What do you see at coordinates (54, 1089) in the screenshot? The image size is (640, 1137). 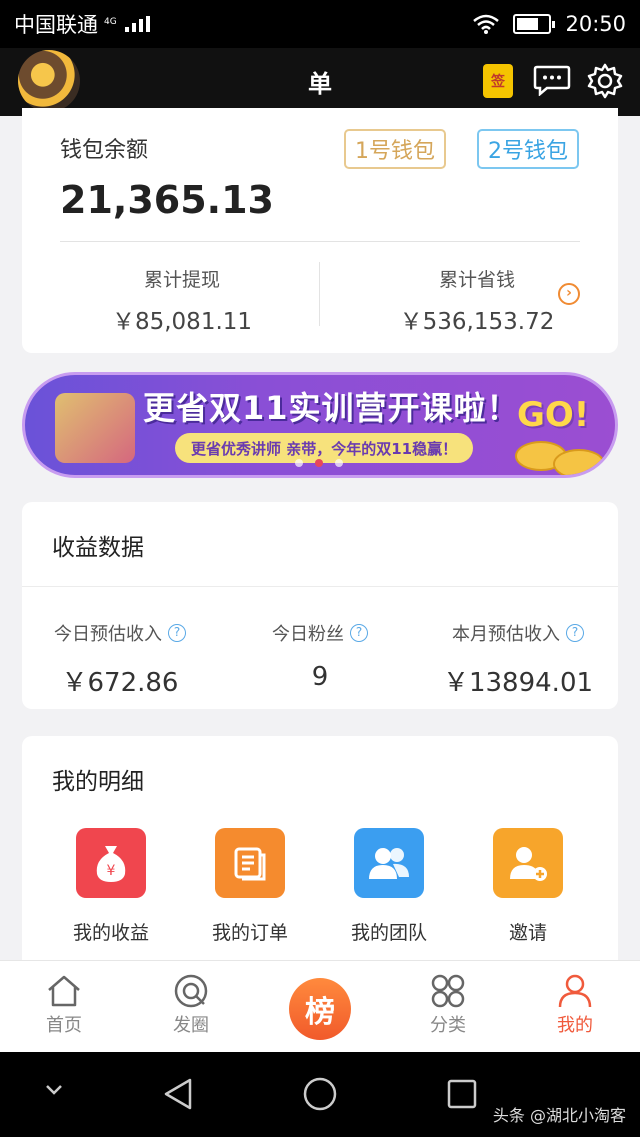 I see `chevron-down-icon` at bounding box center [54, 1089].